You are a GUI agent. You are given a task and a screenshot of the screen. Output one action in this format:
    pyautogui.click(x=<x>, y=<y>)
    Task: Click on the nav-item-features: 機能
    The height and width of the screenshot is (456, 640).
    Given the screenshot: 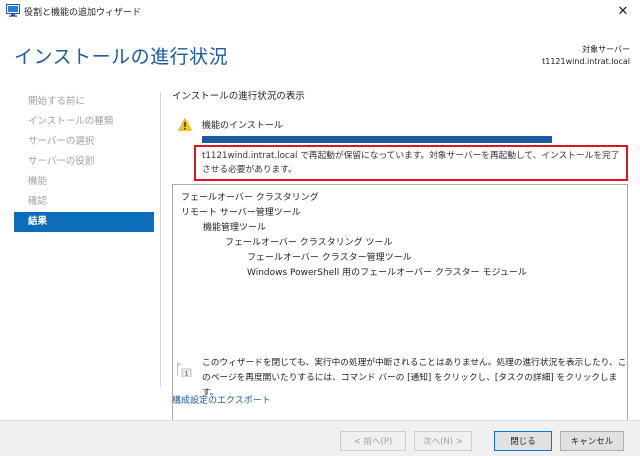 What is the action you would take?
    pyautogui.click(x=38, y=181)
    